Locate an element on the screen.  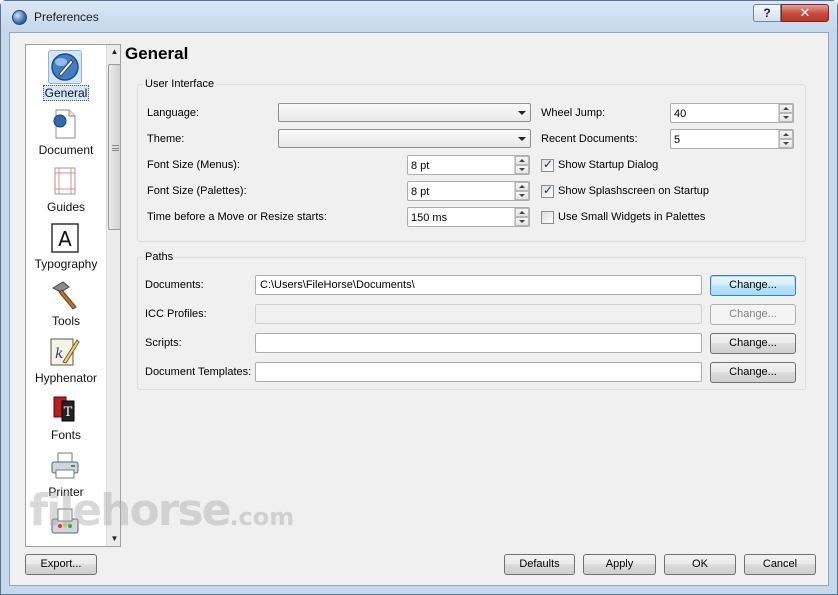
language-label: Language: is located at coordinates (173, 113).